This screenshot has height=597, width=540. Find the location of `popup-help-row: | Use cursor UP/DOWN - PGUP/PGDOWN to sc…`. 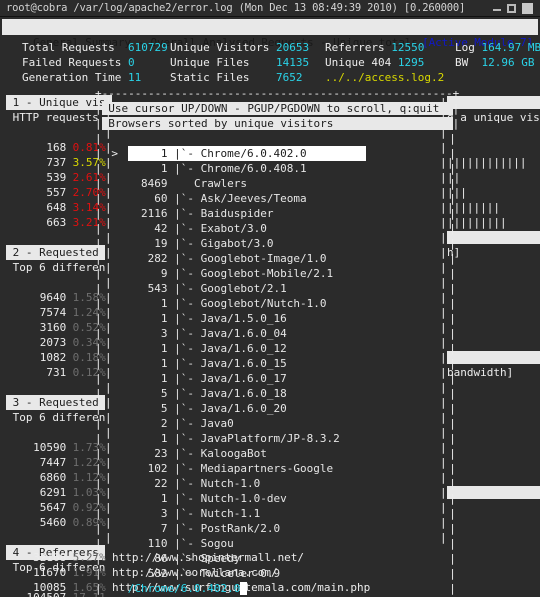

popup-help-row: | Use cursor UP/DOWN - PGUP/PGDOWN to sc… is located at coordinates (277, 108).